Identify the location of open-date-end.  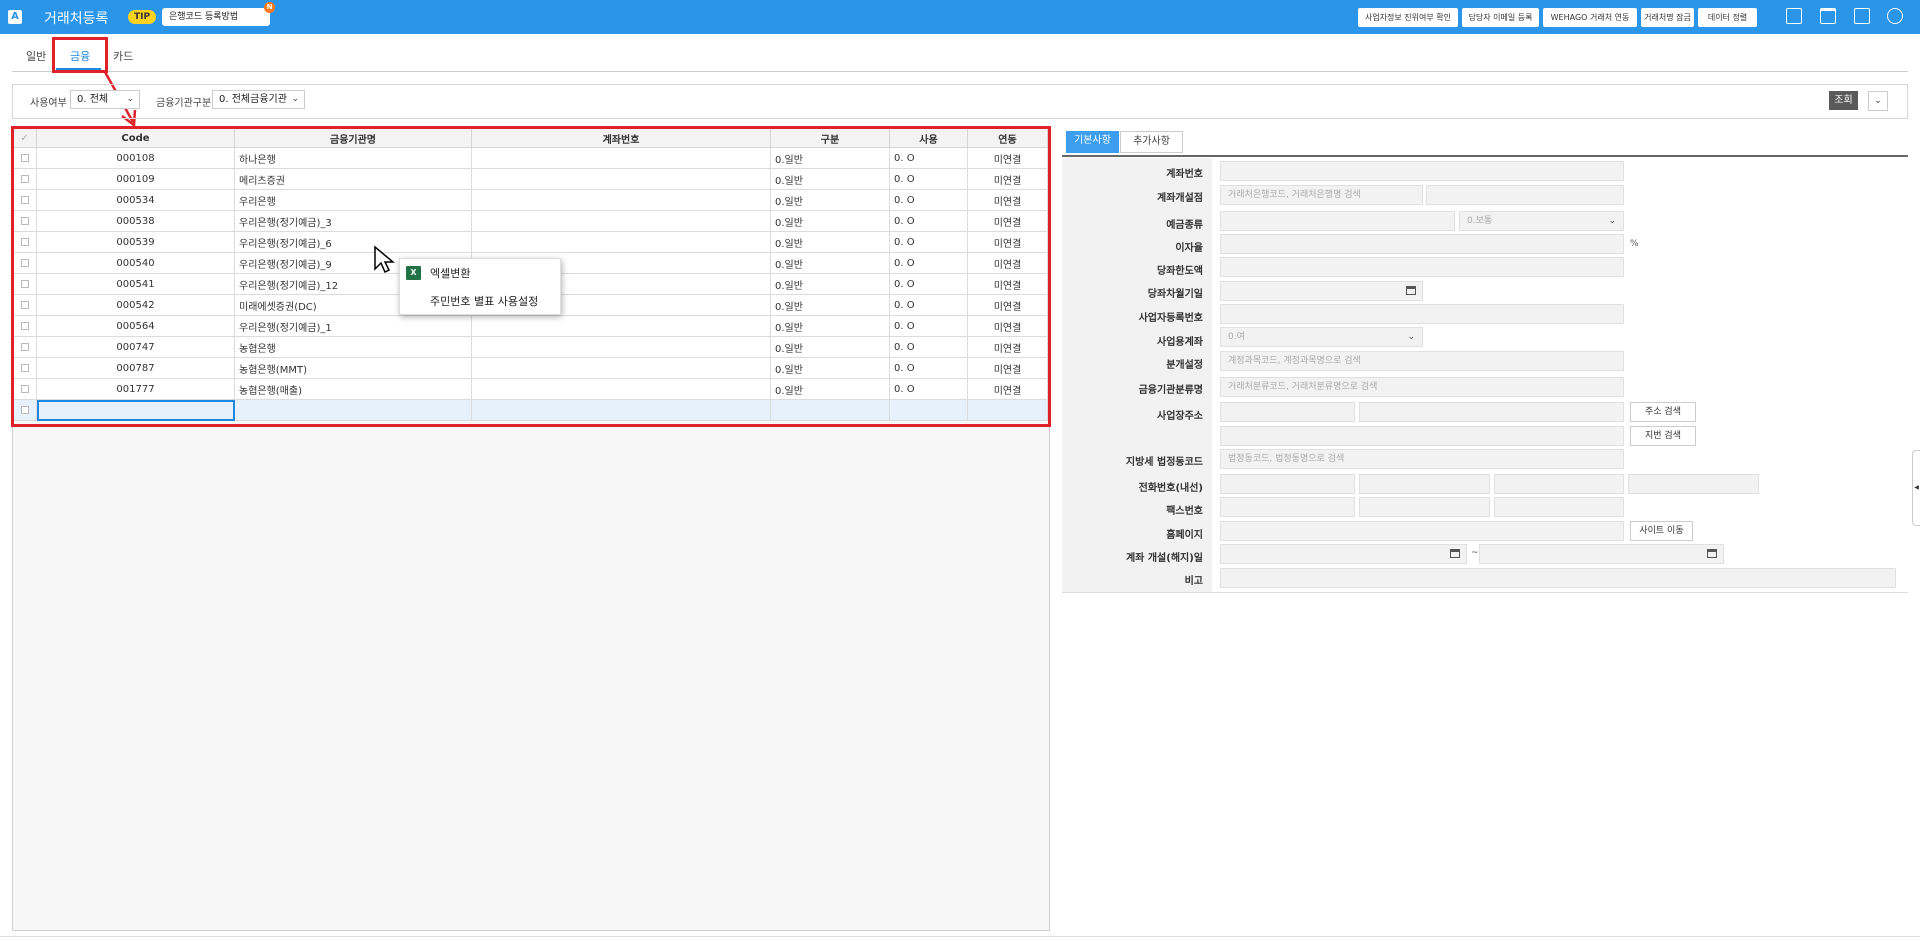
(1601, 554).